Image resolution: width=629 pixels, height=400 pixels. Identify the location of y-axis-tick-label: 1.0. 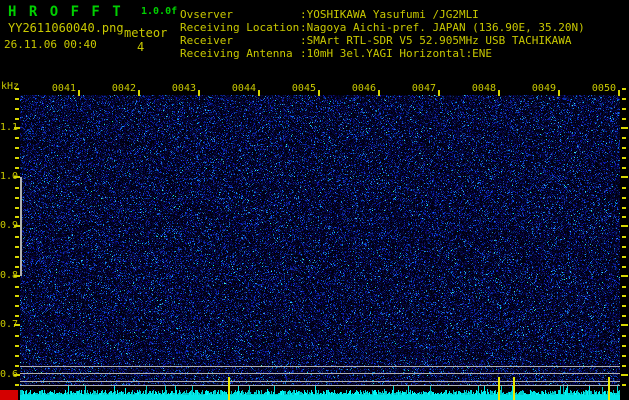
(9, 176).